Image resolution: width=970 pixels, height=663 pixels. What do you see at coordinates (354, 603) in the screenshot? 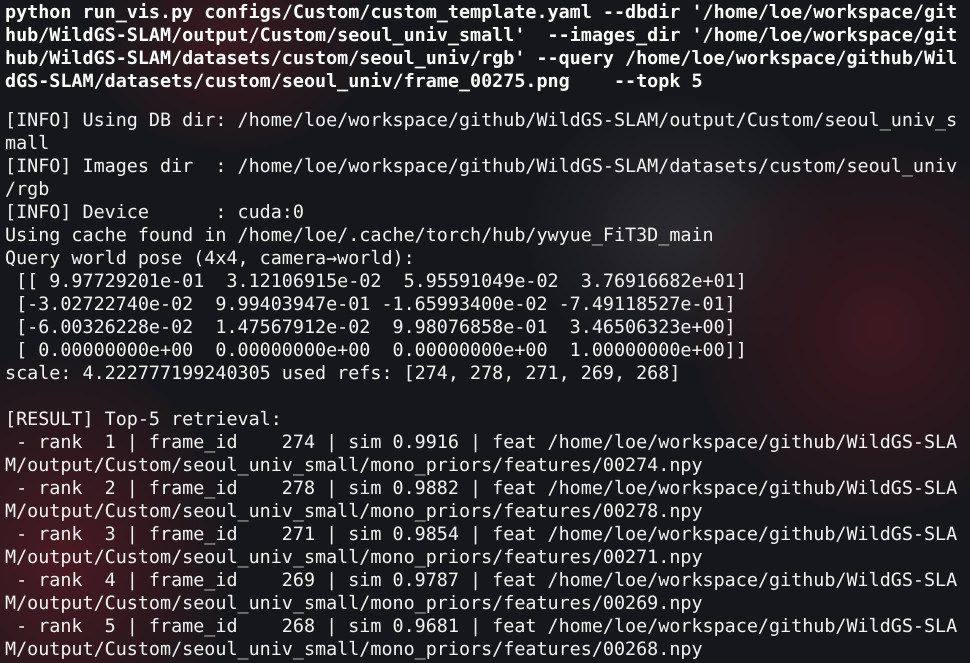
I see `output-line: M/output/Custom/seoul_univ_small/mono_priors/features/00269.npy` at bounding box center [354, 603].